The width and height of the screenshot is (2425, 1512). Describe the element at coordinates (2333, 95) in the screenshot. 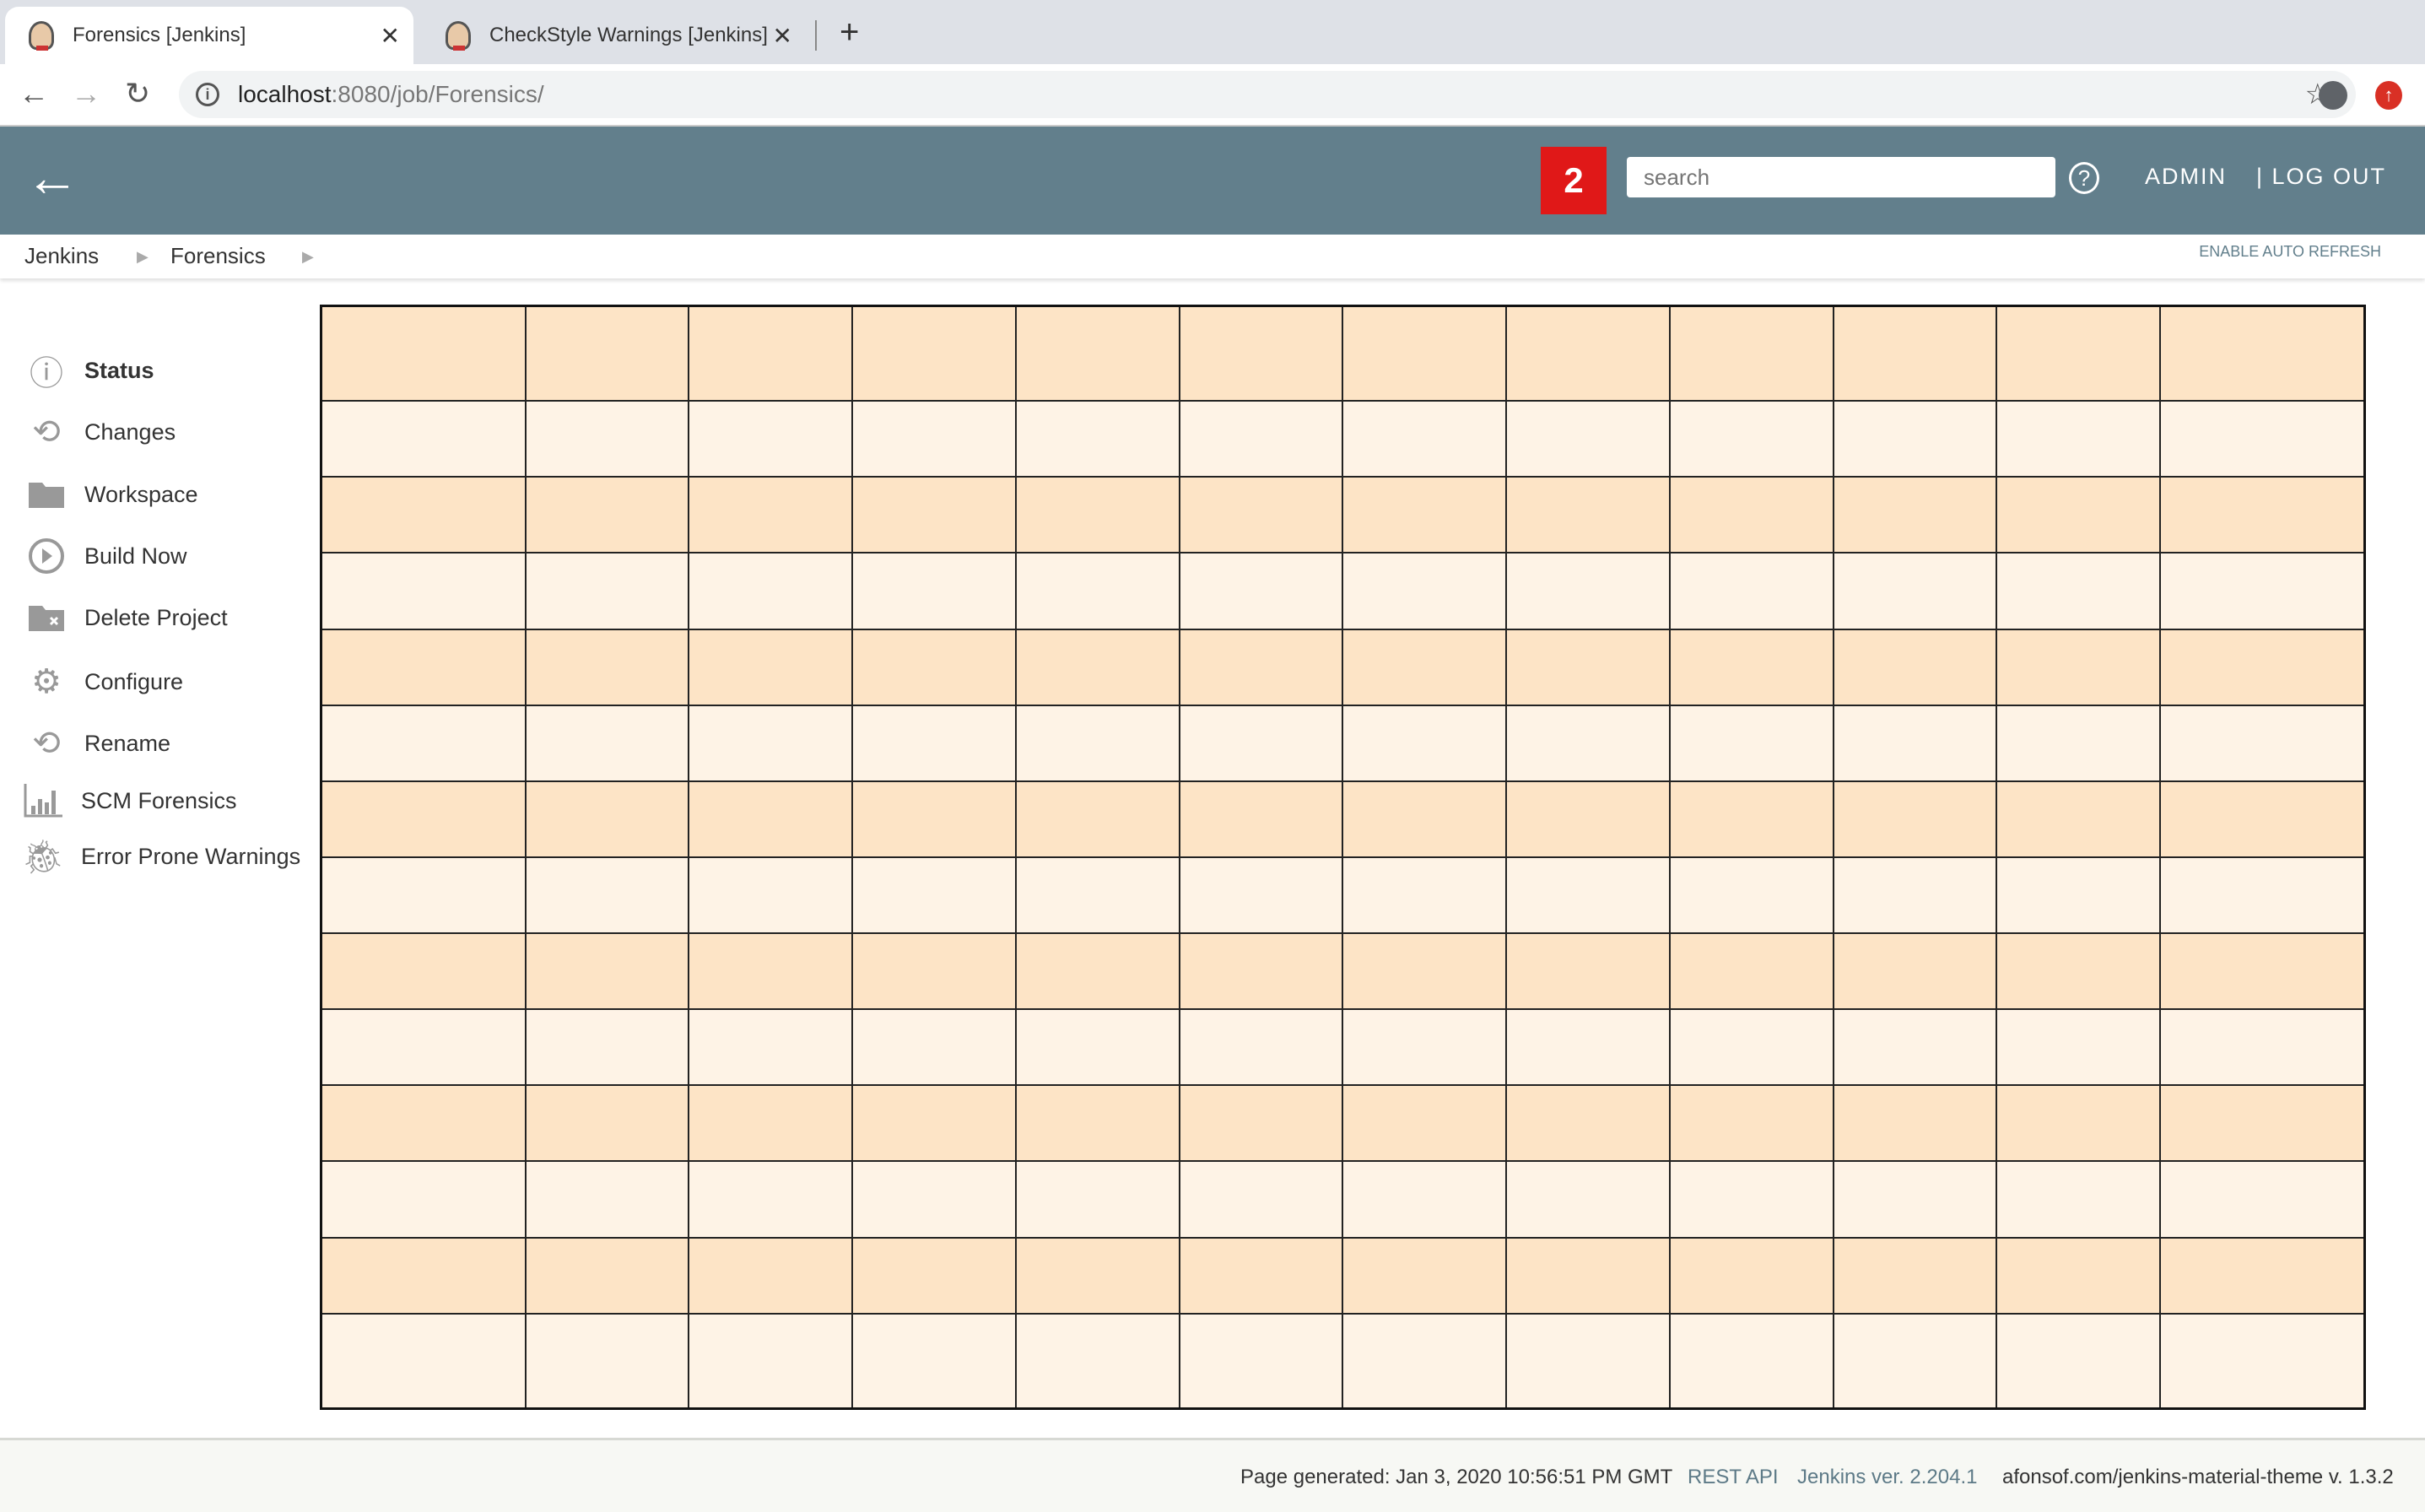

I see `account-icon` at that location.